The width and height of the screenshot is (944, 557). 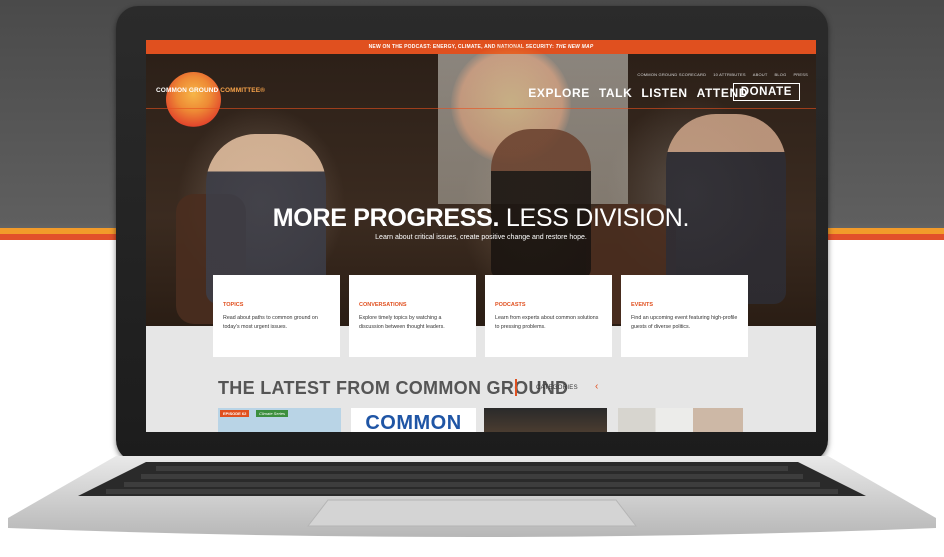 What do you see at coordinates (664, 93) in the screenshot?
I see `nav-listen: LISTEN` at bounding box center [664, 93].